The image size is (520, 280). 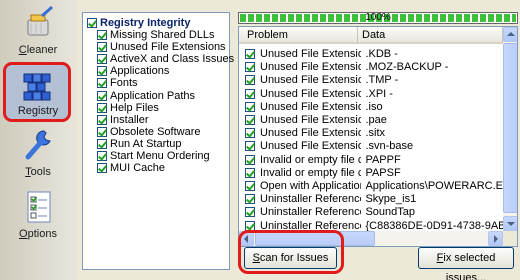 What do you see at coordinates (407, 67) in the screenshot?
I see `result-data: .MOZ-BACKUP -` at bounding box center [407, 67].